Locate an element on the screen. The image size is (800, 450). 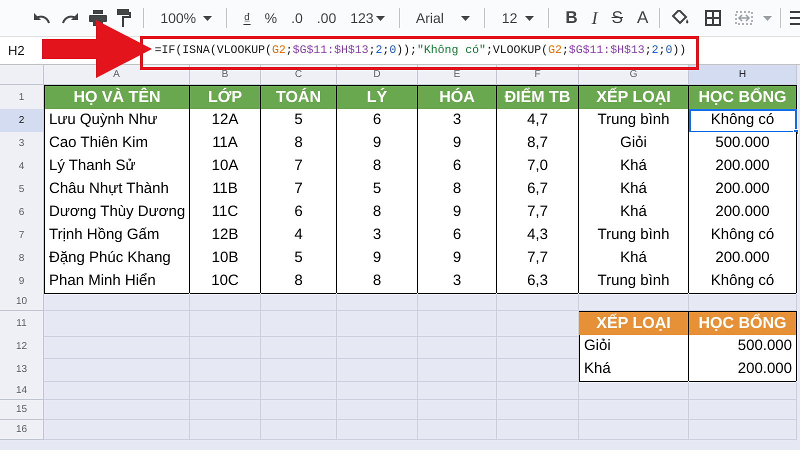
column-header: H is located at coordinates (743, 75).